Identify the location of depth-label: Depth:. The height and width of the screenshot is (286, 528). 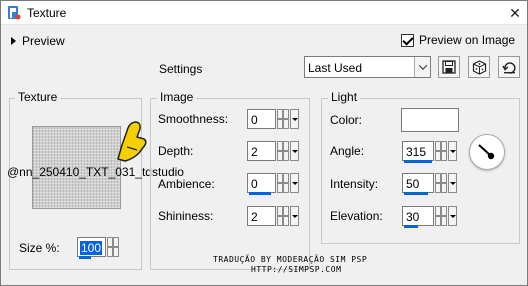
(176, 151).